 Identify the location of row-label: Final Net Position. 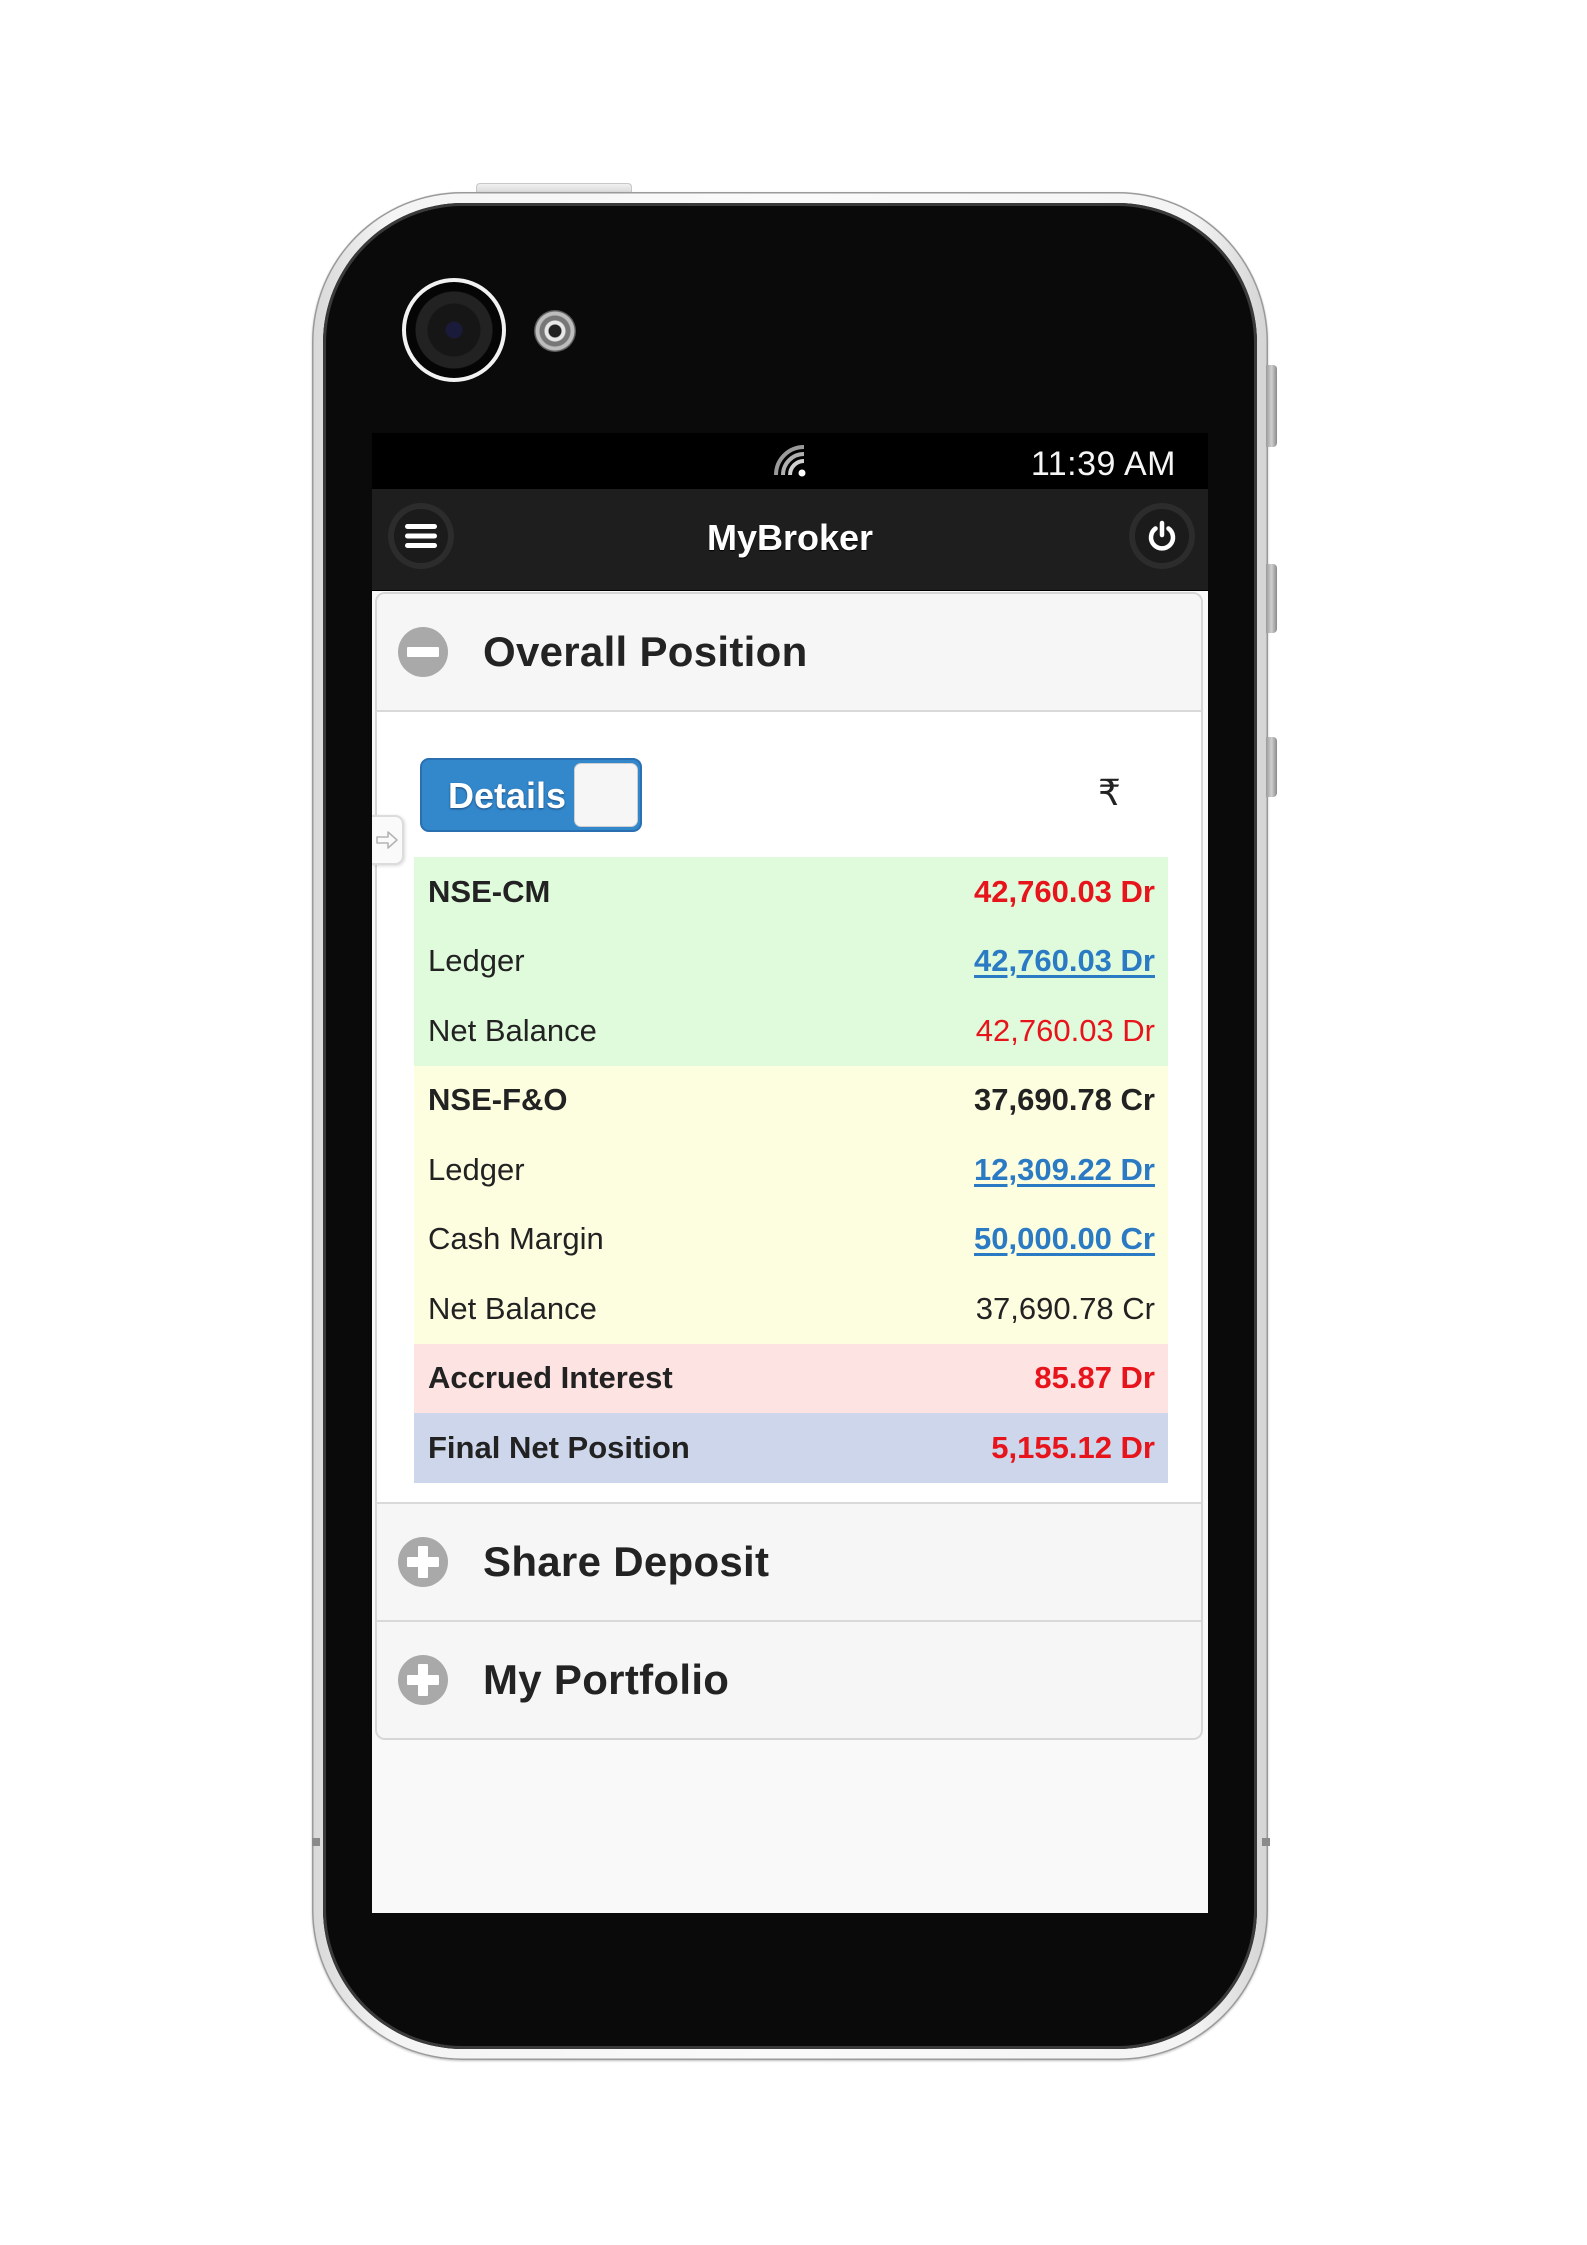
(559, 1447).